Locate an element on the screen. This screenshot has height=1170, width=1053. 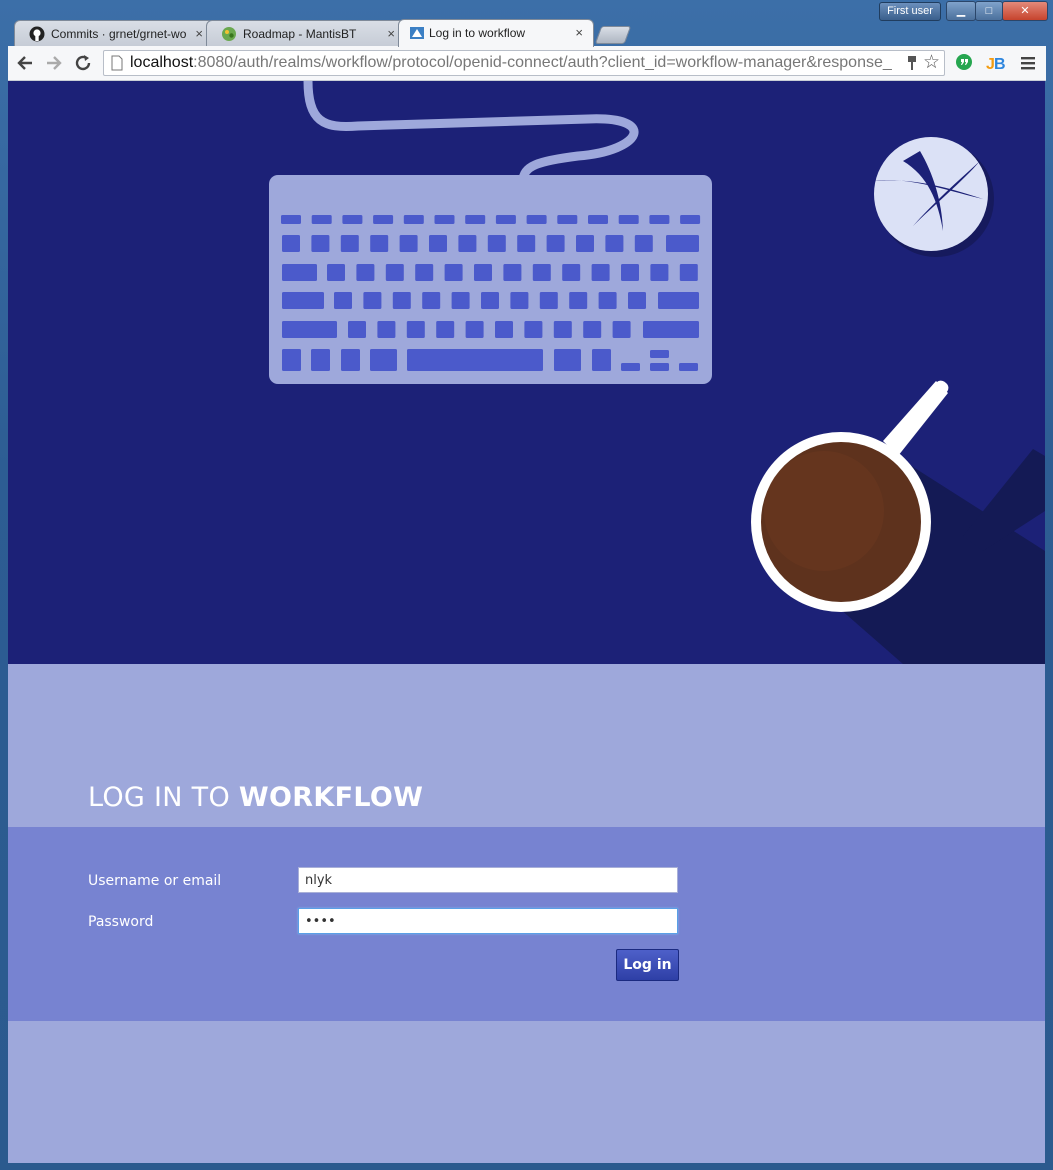
back-arrow-icon is located at coordinates (25, 63).